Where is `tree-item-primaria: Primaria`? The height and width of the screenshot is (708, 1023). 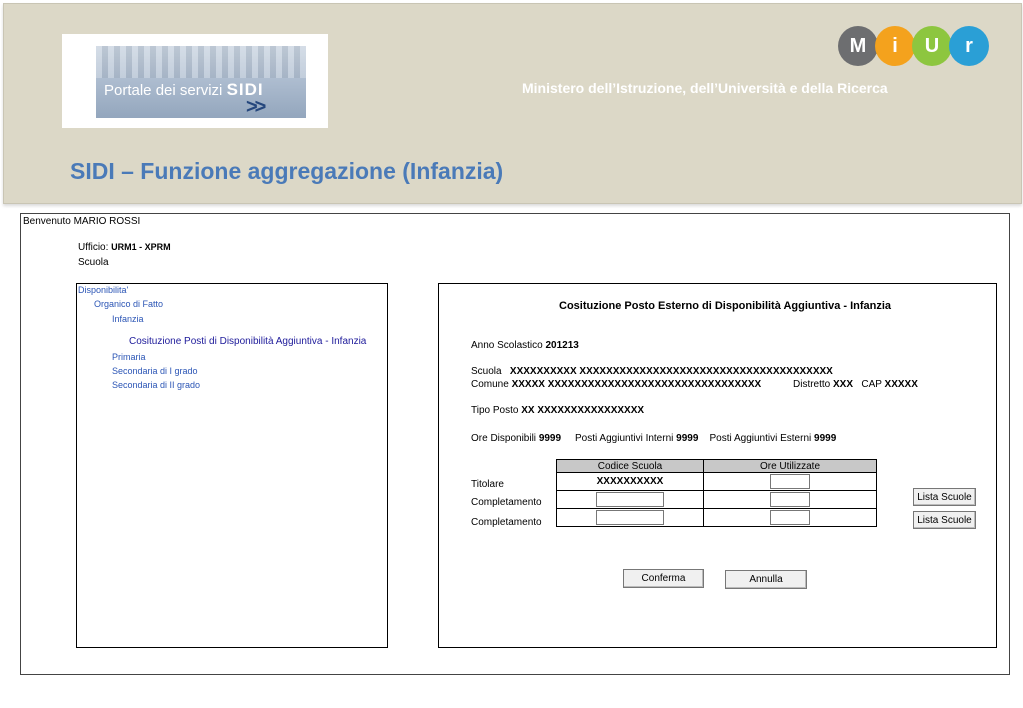
tree-item-primaria: Primaria is located at coordinates (129, 357).